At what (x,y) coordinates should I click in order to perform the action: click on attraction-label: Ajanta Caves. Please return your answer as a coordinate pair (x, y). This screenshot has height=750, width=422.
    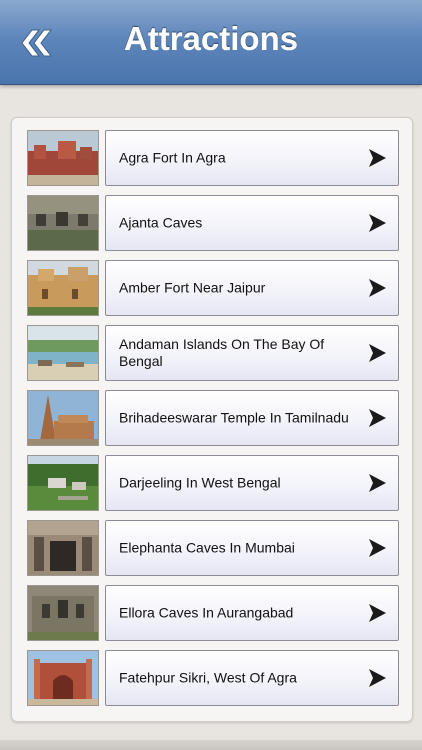
    Looking at the image, I should click on (161, 222).